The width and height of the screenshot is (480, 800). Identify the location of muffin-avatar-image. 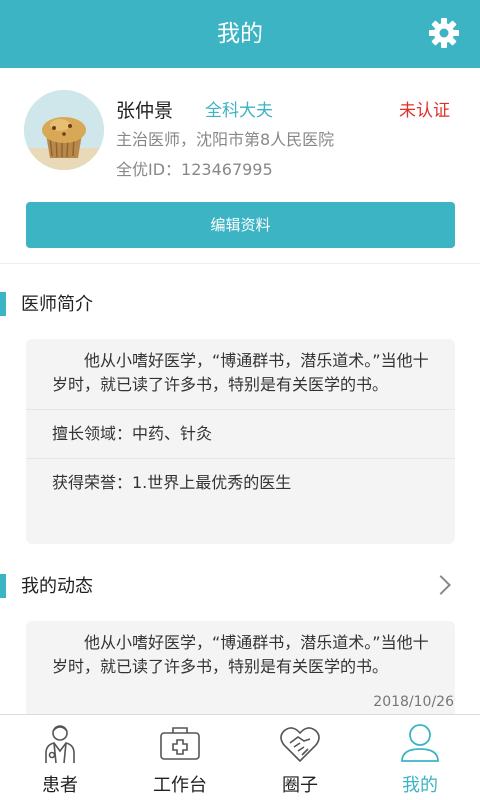
(64, 130).